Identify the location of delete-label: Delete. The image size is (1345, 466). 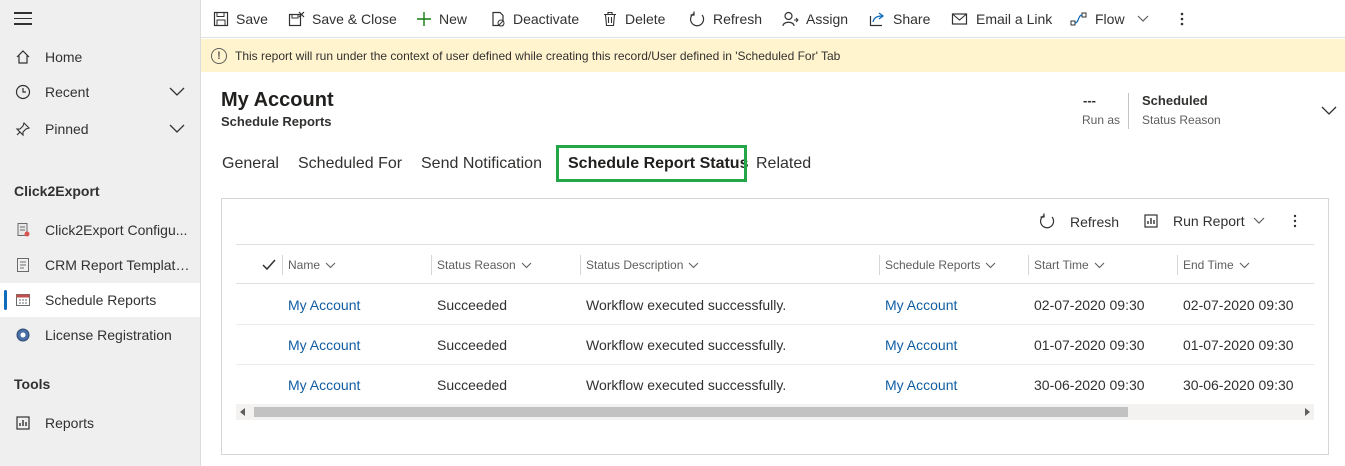
(645, 19).